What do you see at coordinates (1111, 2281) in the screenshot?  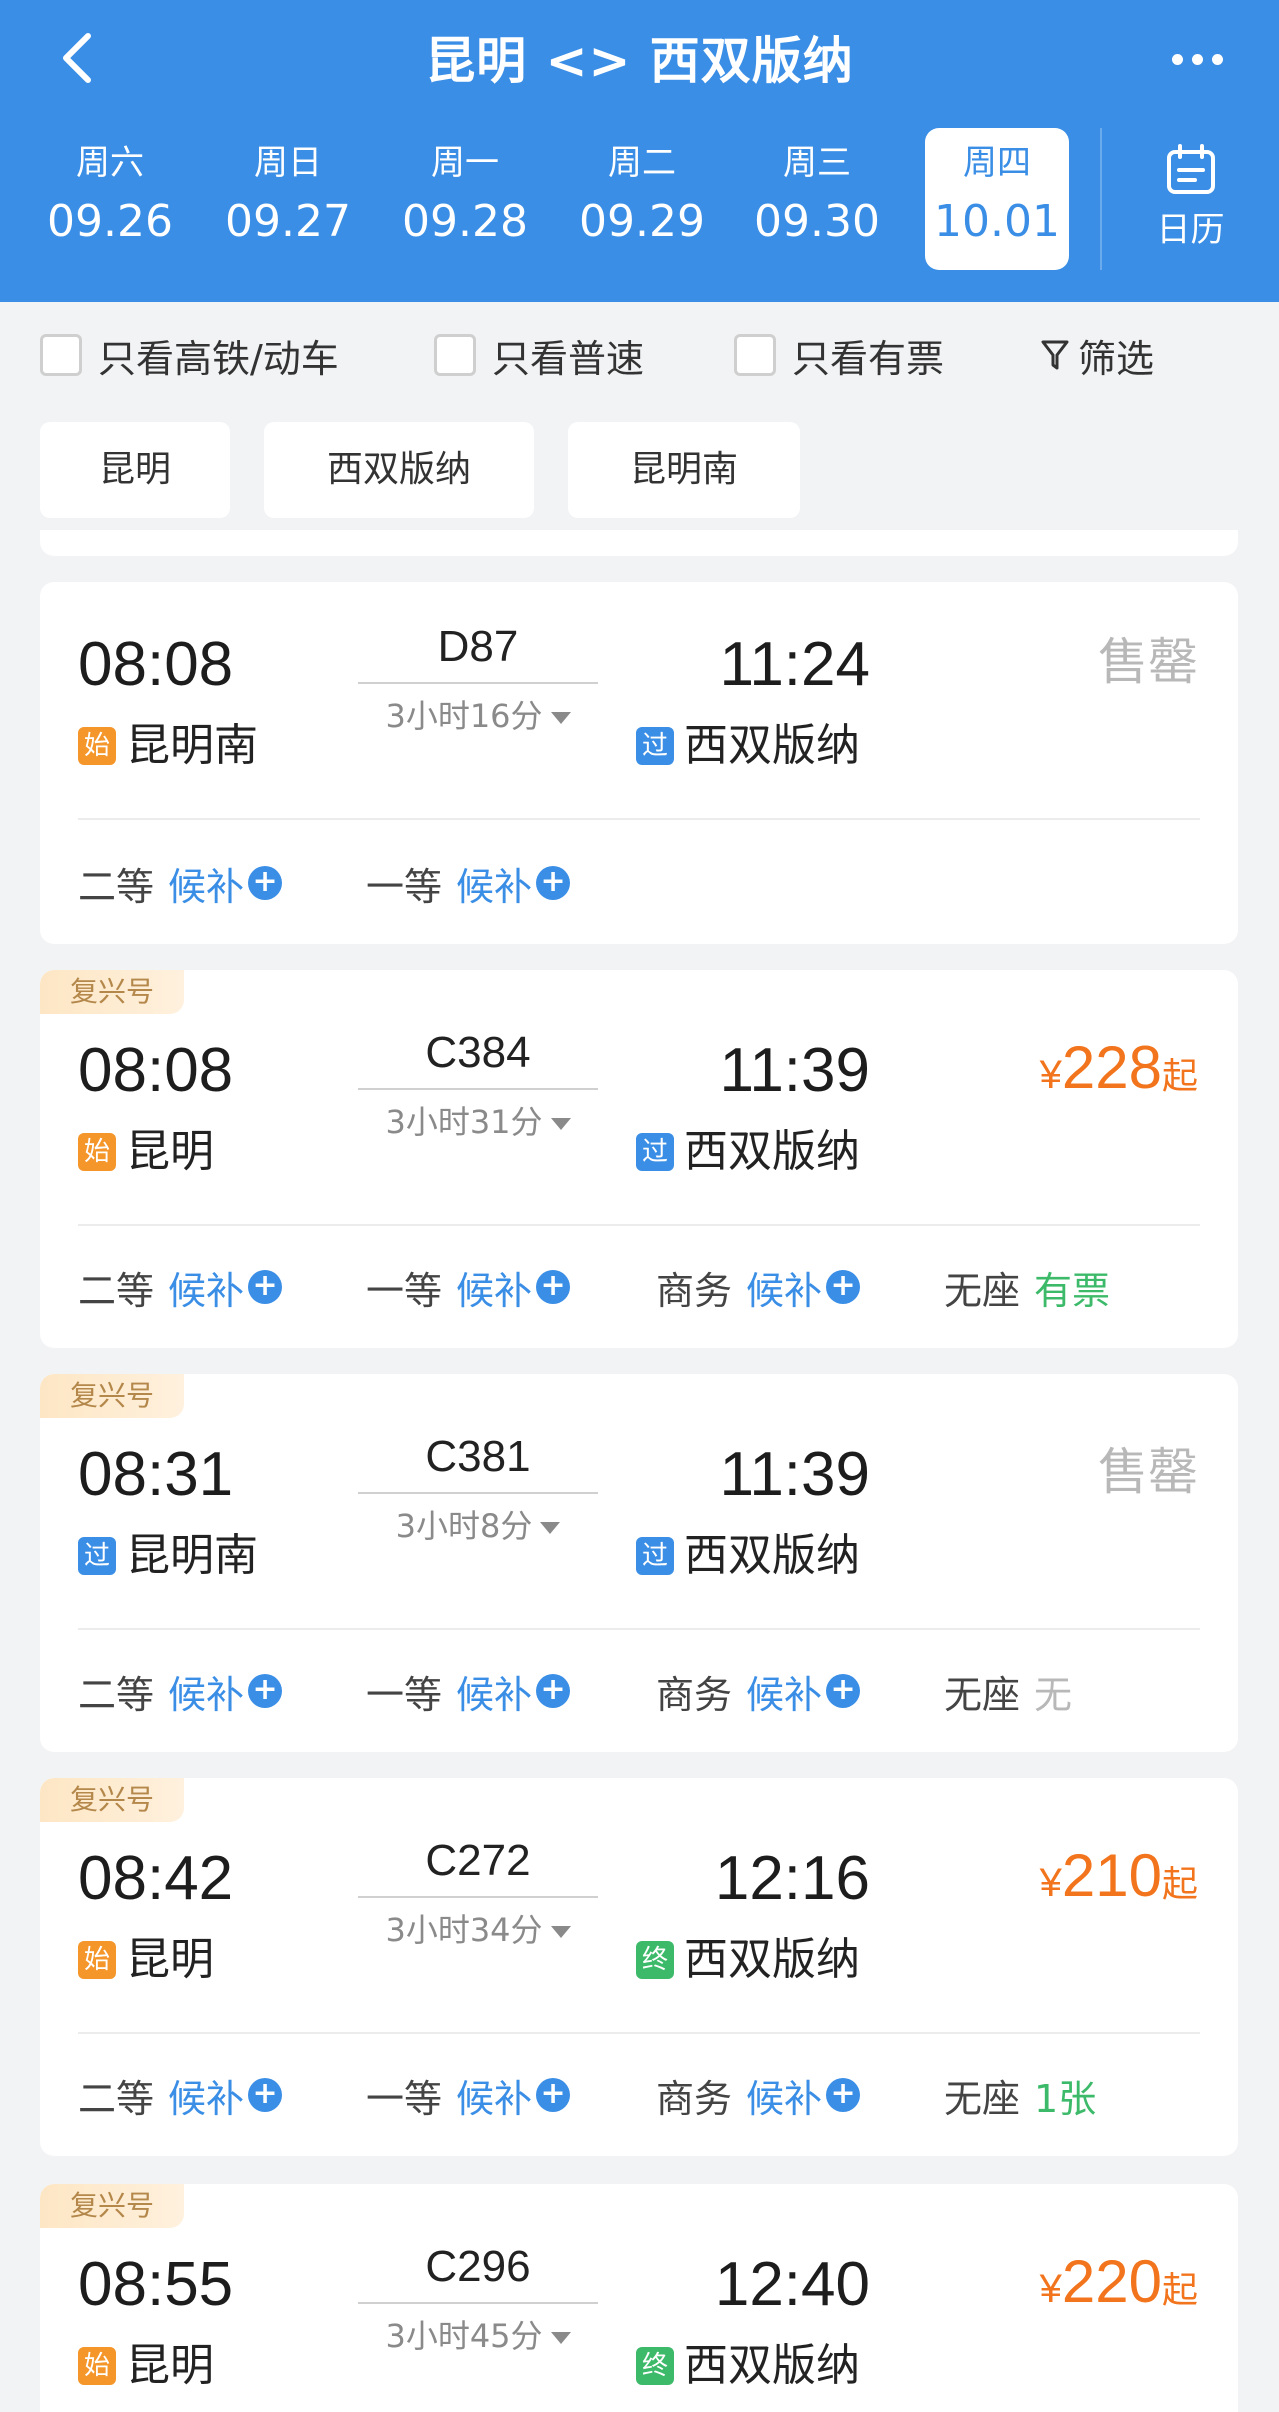 I see `price-value: 220` at bounding box center [1111, 2281].